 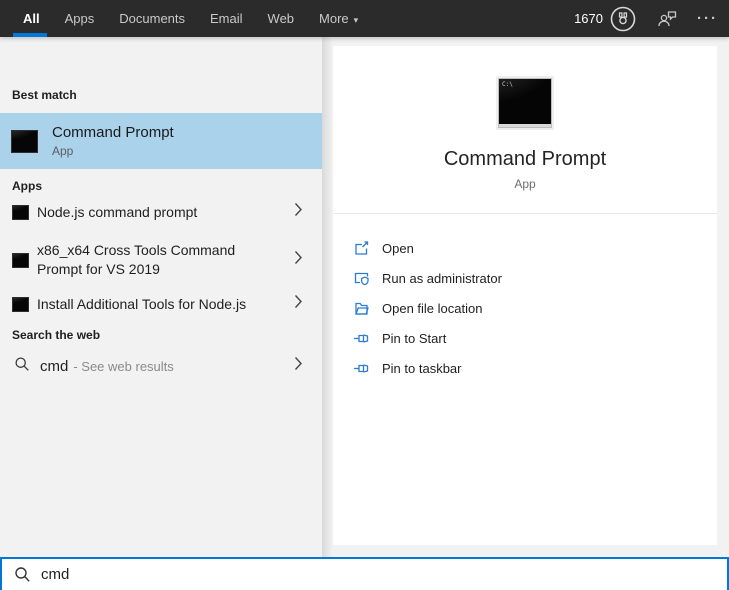 I want to click on action-pin-to-taskbar: Pin to taskbar, so click(x=525, y=368).